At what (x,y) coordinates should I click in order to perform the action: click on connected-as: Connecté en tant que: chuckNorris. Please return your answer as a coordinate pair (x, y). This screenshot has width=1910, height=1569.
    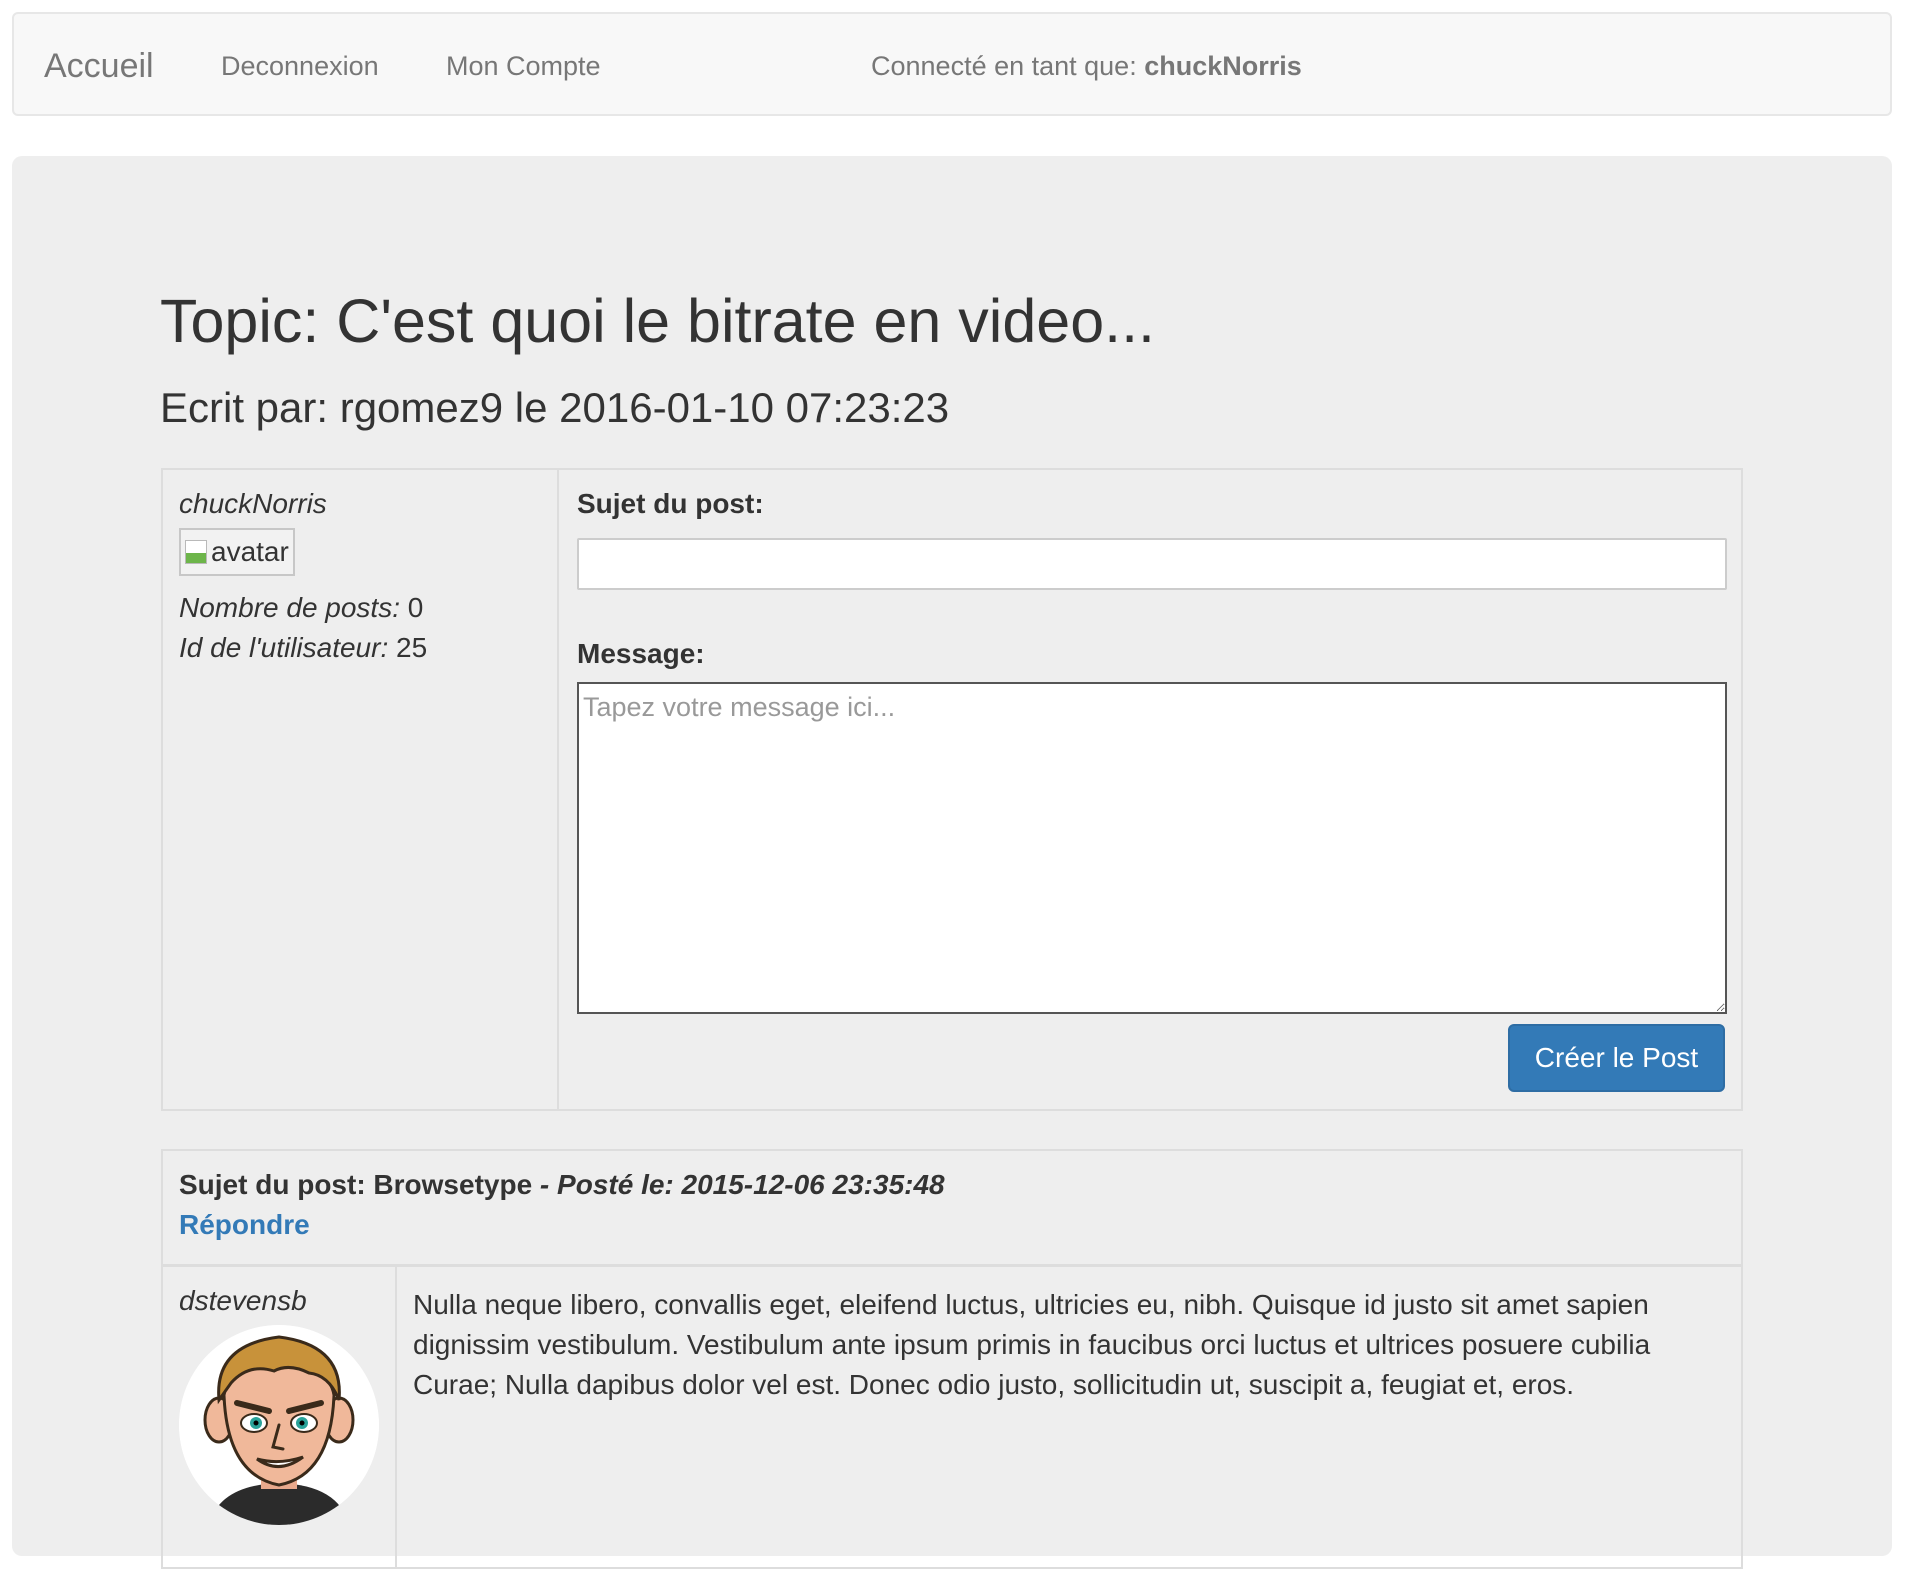
    Looking at the image, I should click on (1086, 66).